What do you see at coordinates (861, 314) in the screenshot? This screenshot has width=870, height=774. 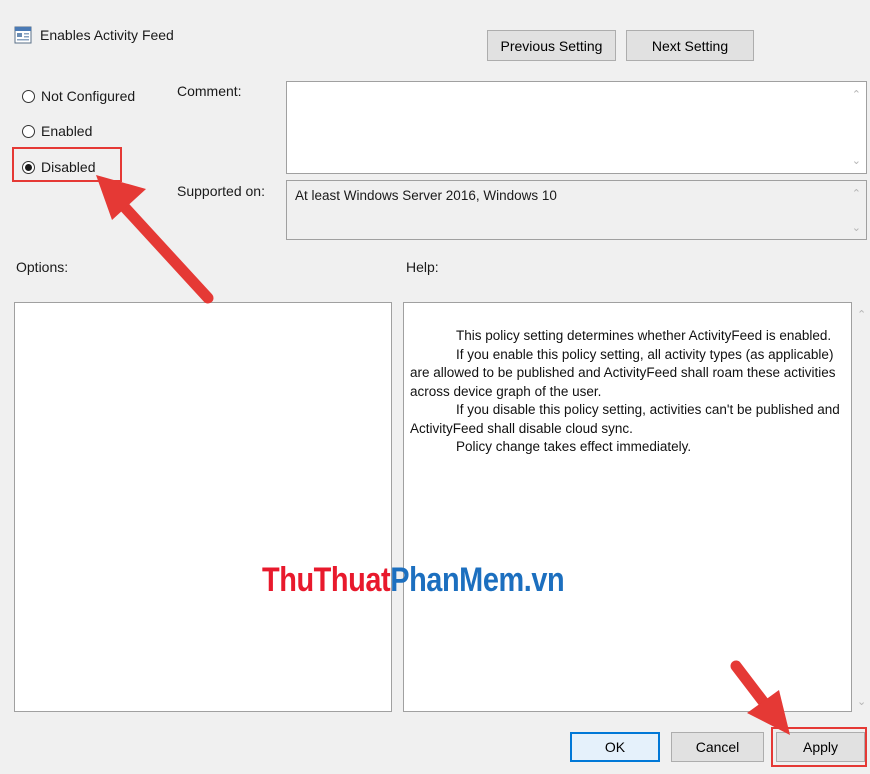 I see `help-scroll-up-icon: ⌃` at bounding box center [861, 314].